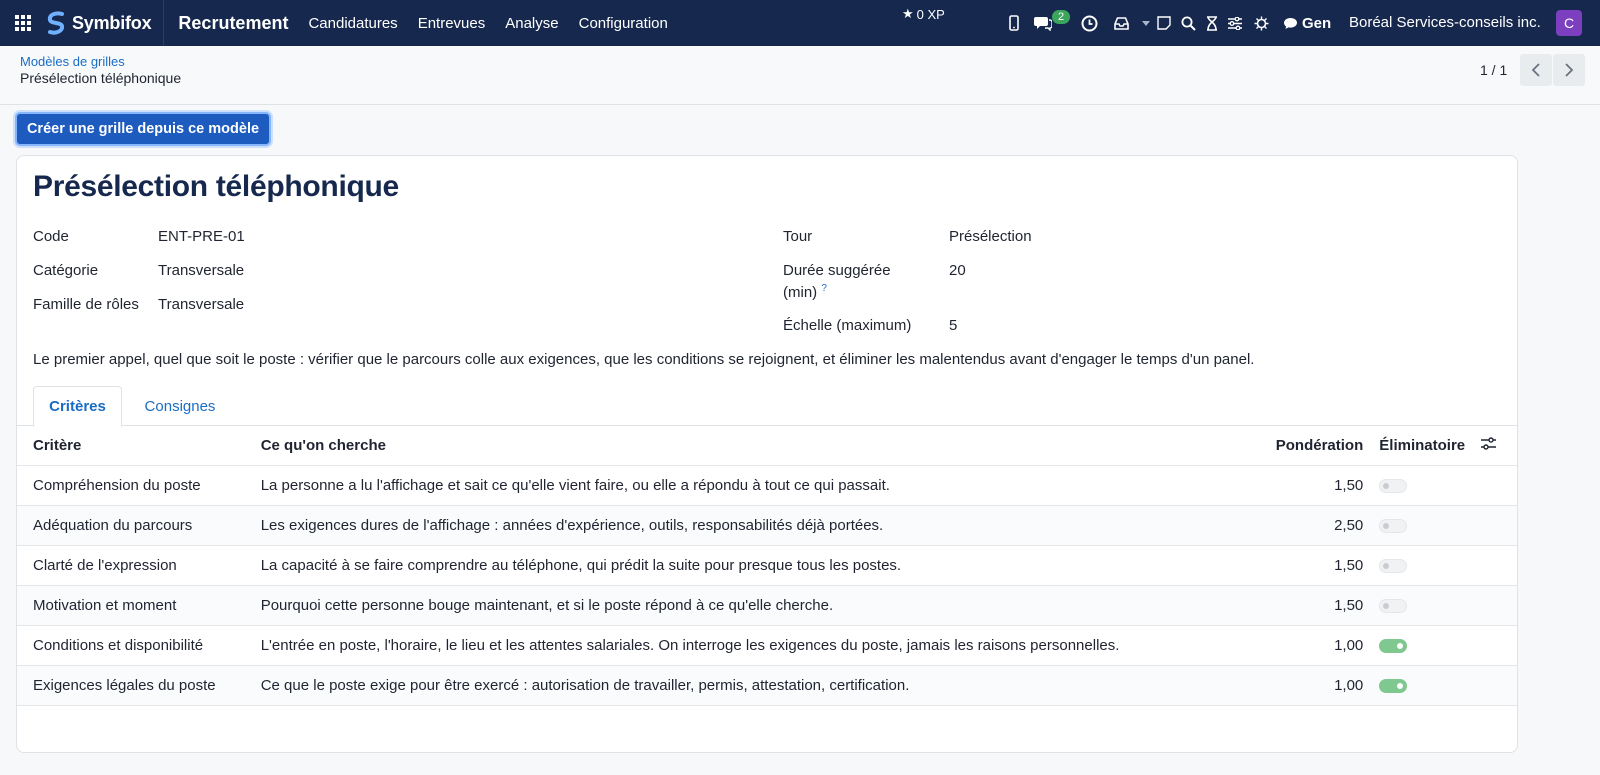 The height and width of the screenshot is (775, 1600). What do you see at coordinates (930, 14) in the screenshot?
I see `xp-value: 0 XP` at bounding box center [930, 14].